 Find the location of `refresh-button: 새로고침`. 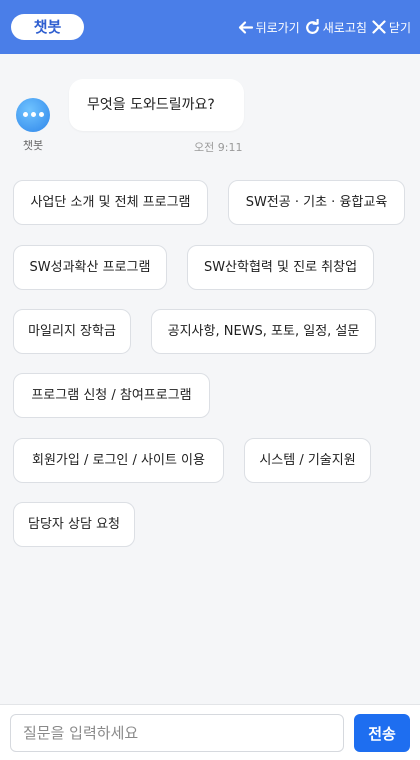

refresh-button: 새로고침 is located at coordinates (335, 27).